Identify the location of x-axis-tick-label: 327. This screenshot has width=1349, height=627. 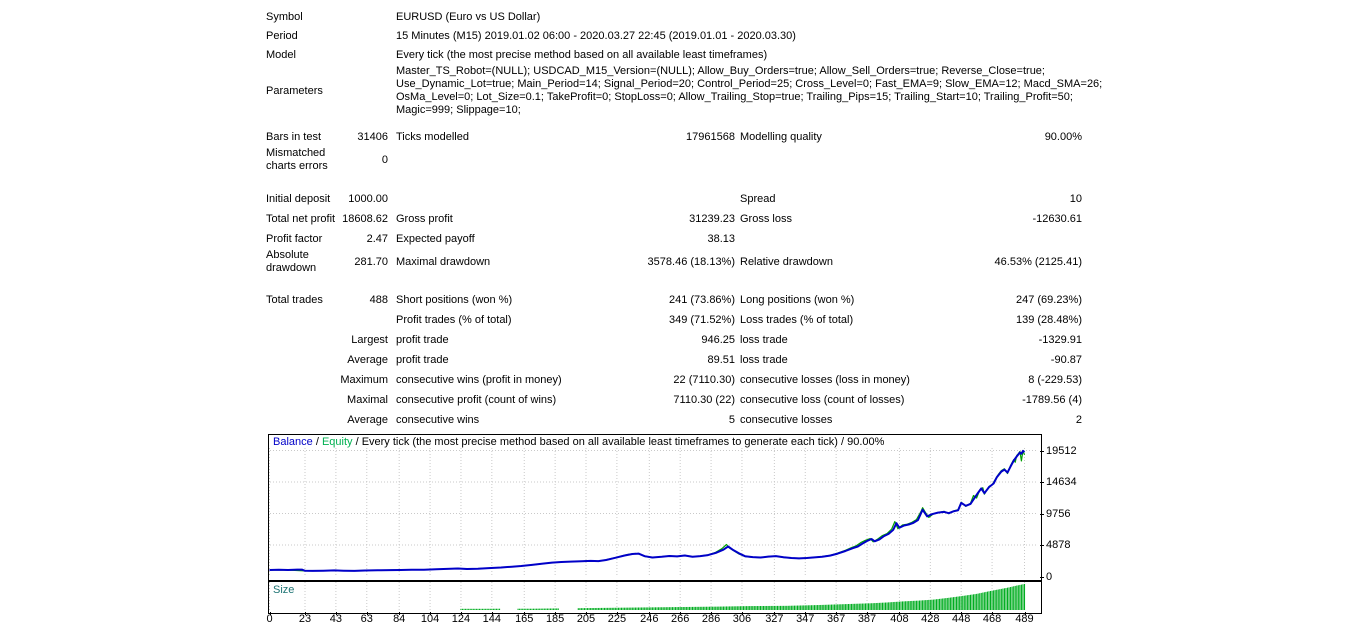
(774, 619).